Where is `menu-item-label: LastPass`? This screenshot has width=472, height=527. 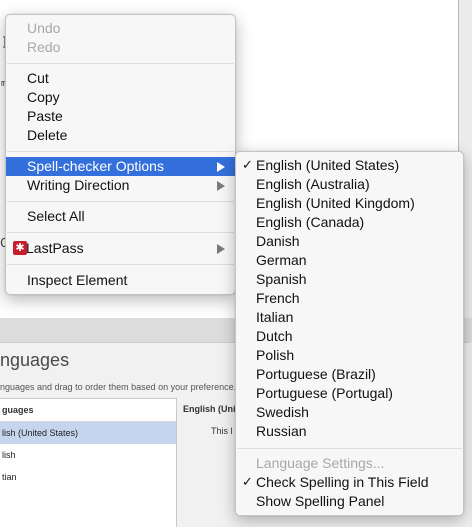
menu-item-label: LastPass is located at coordinates (55, 248).